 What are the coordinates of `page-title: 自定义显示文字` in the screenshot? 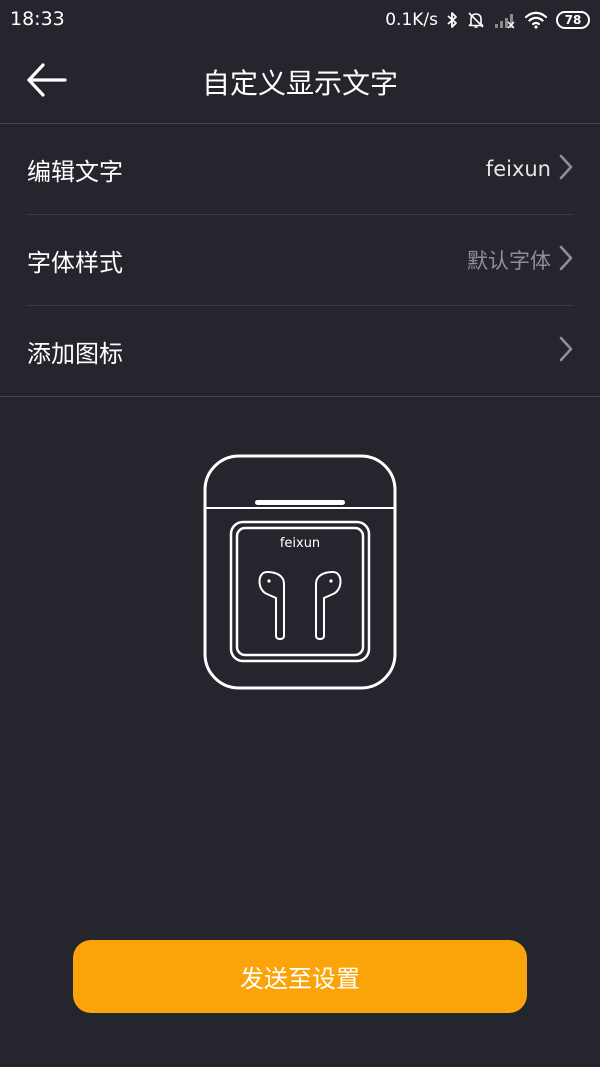 It's located at (299, 83).